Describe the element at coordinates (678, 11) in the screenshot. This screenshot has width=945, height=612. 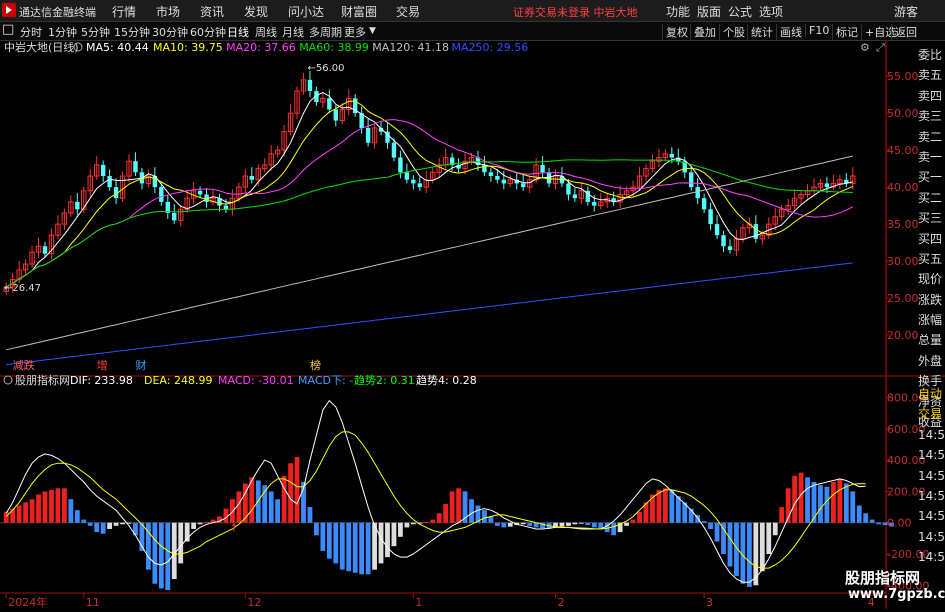
I see `menu-gongneng: 功能` at that location.